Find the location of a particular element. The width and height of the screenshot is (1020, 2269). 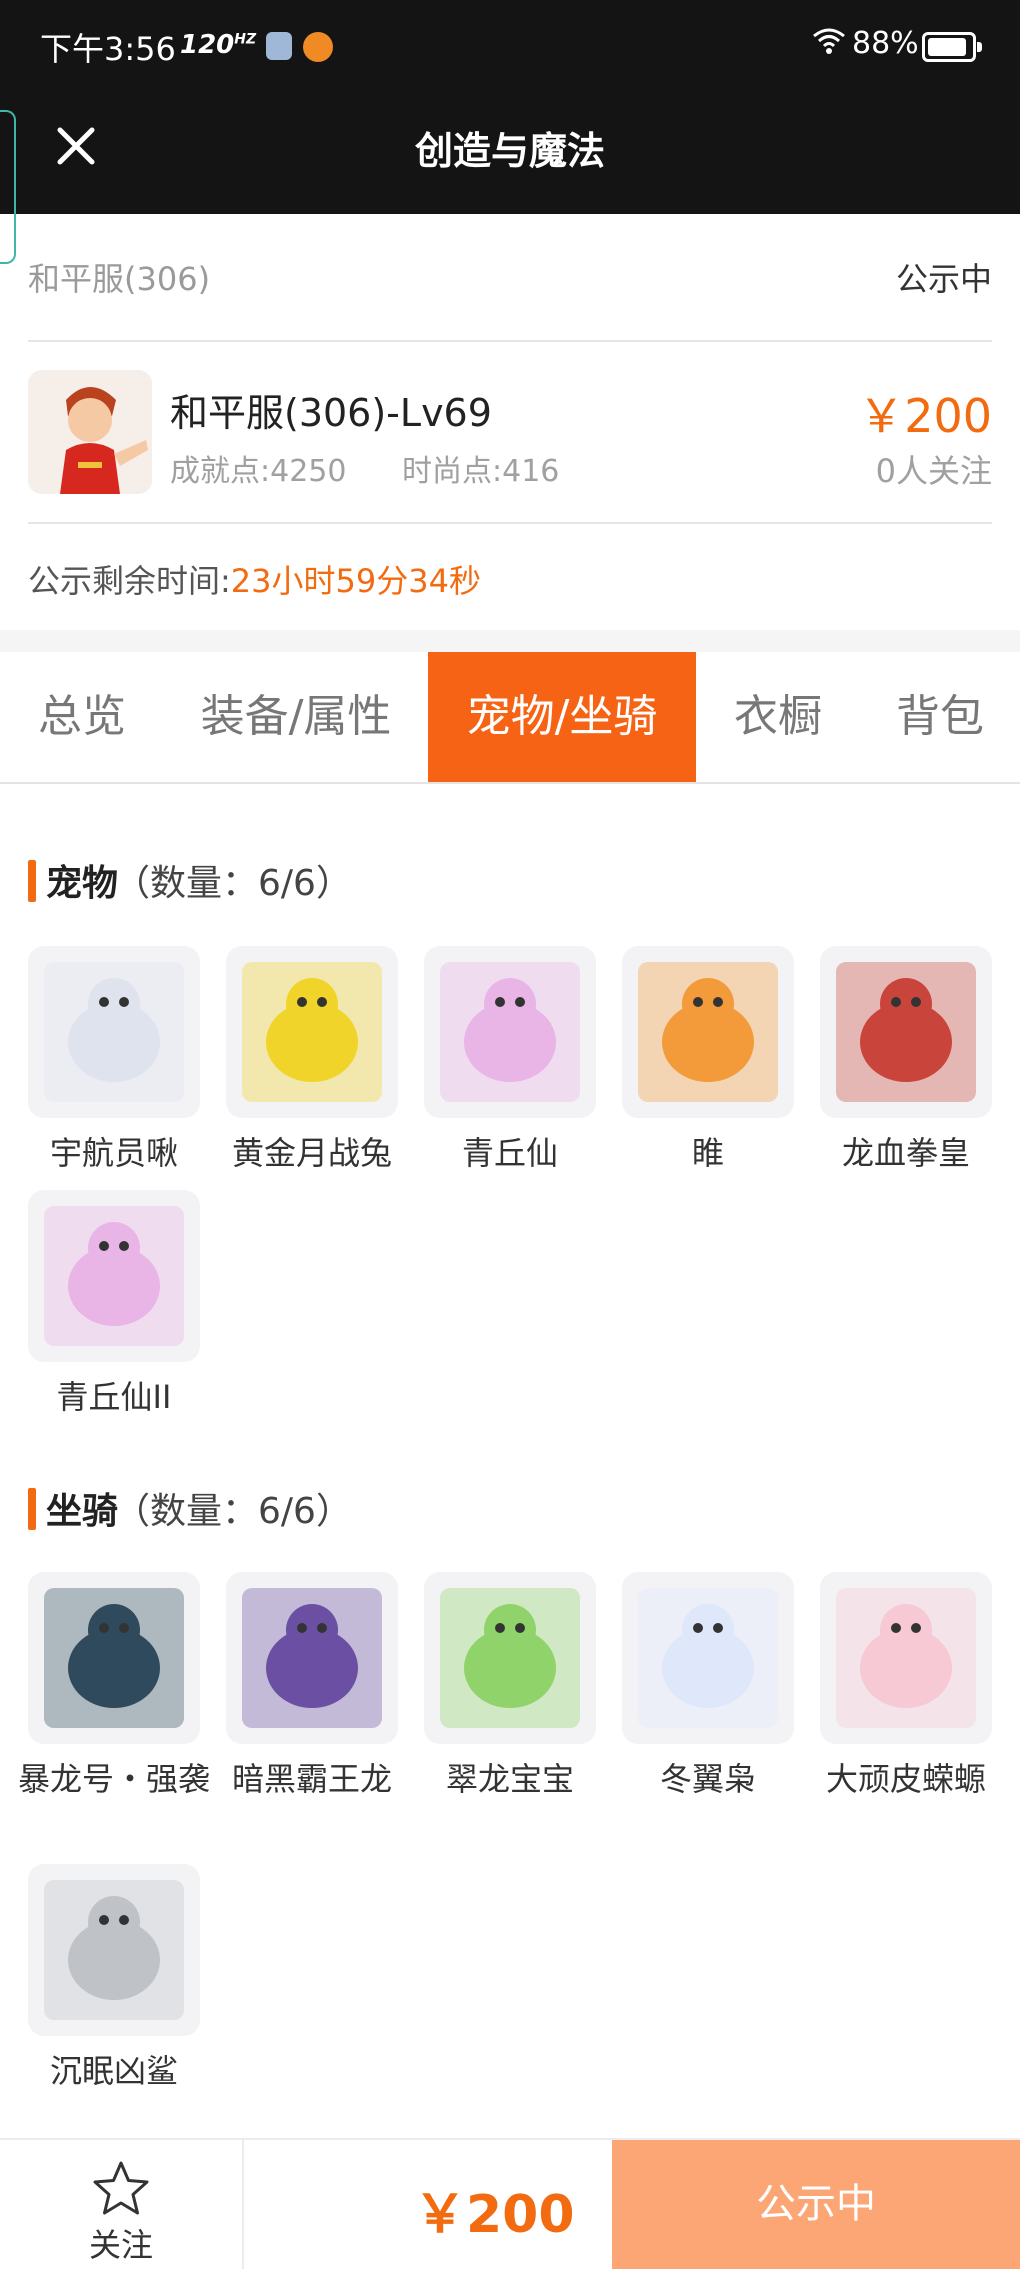

dark-trex-icon is located at coordinates (312, 1658).